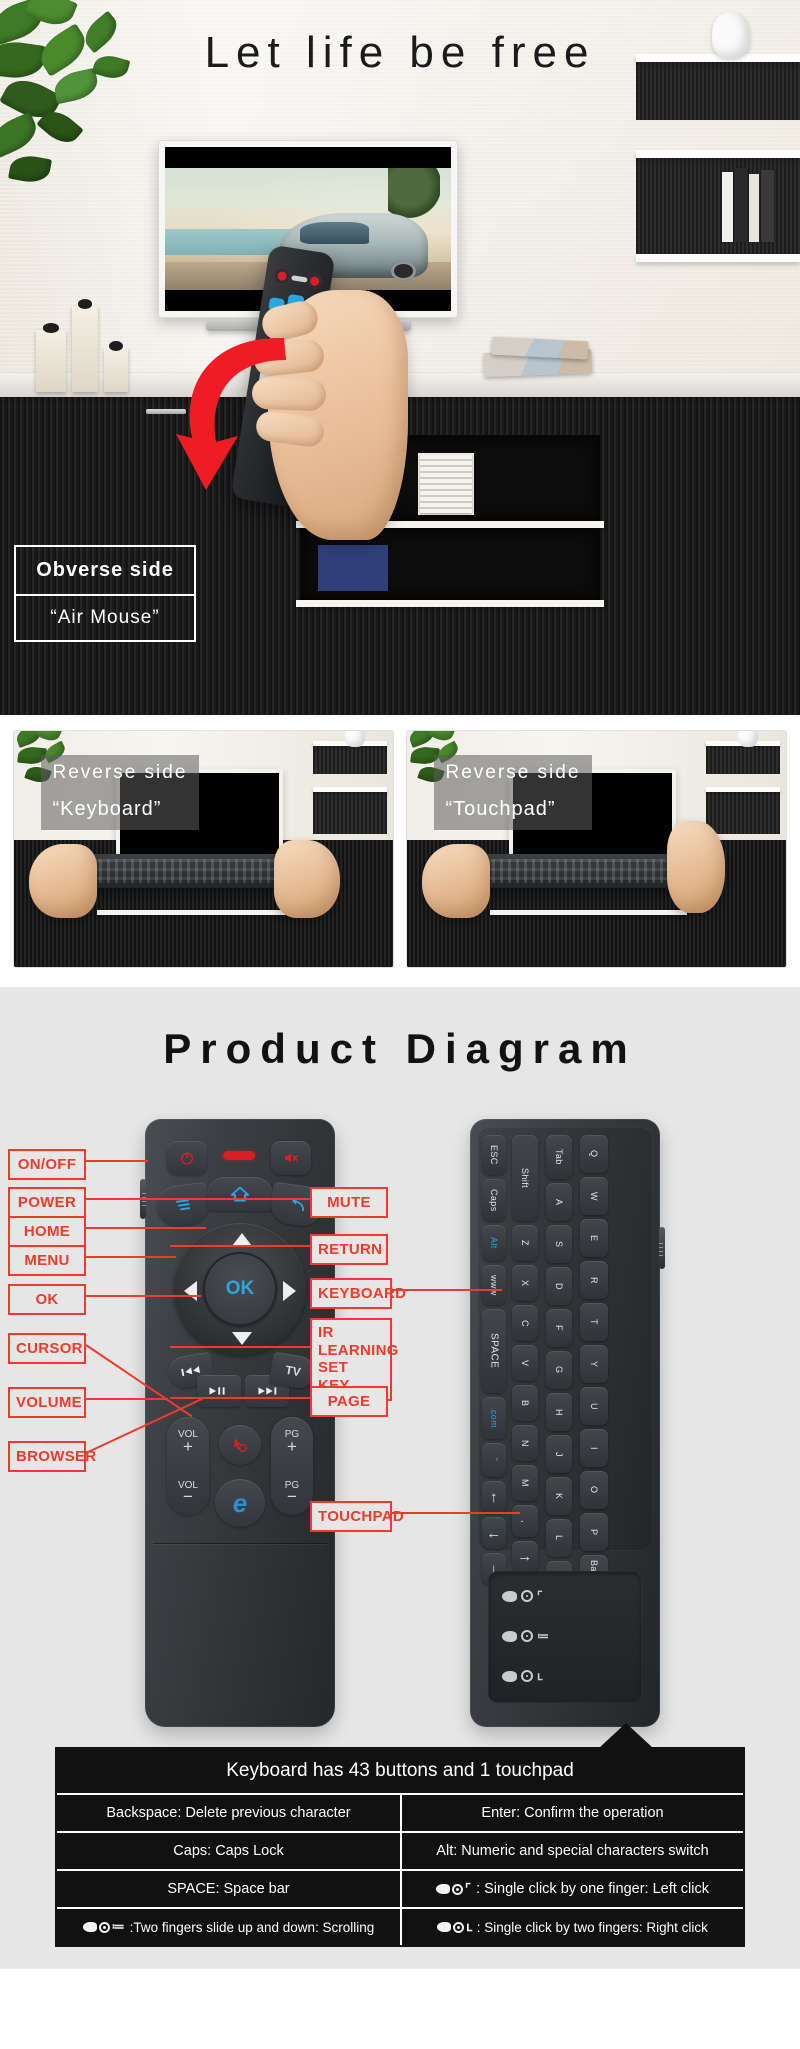 The height and width of the screenshot is (2049, 800). Describe the element at coordinates (228, 1889) in the screenshot. I see `spec-cell: SPACE: Space bar` at that location.